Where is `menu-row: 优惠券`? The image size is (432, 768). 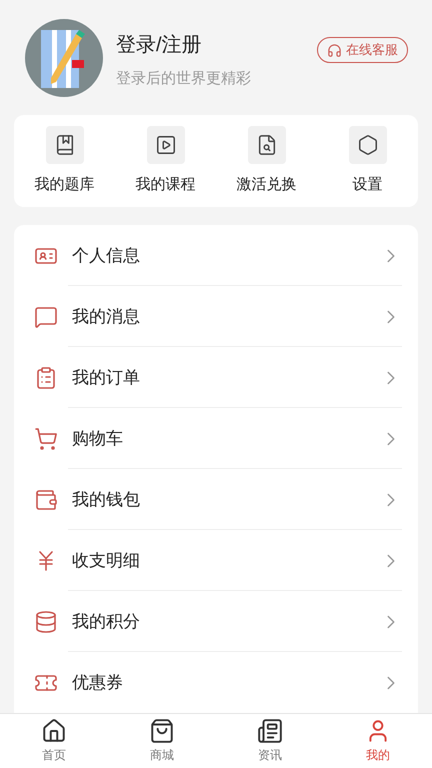 menu-row: 优惠券 is located at coordinates (216, 682).